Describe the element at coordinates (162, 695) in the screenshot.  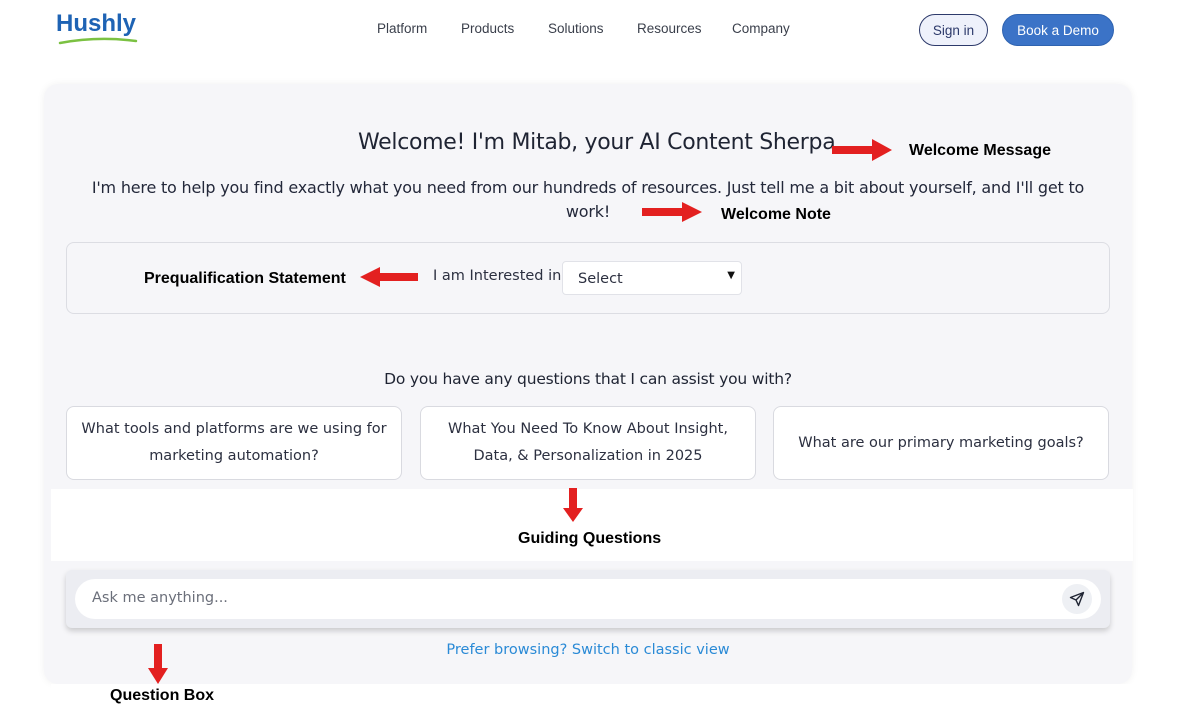
I see `annotation-question-box: Question Box` at that location.